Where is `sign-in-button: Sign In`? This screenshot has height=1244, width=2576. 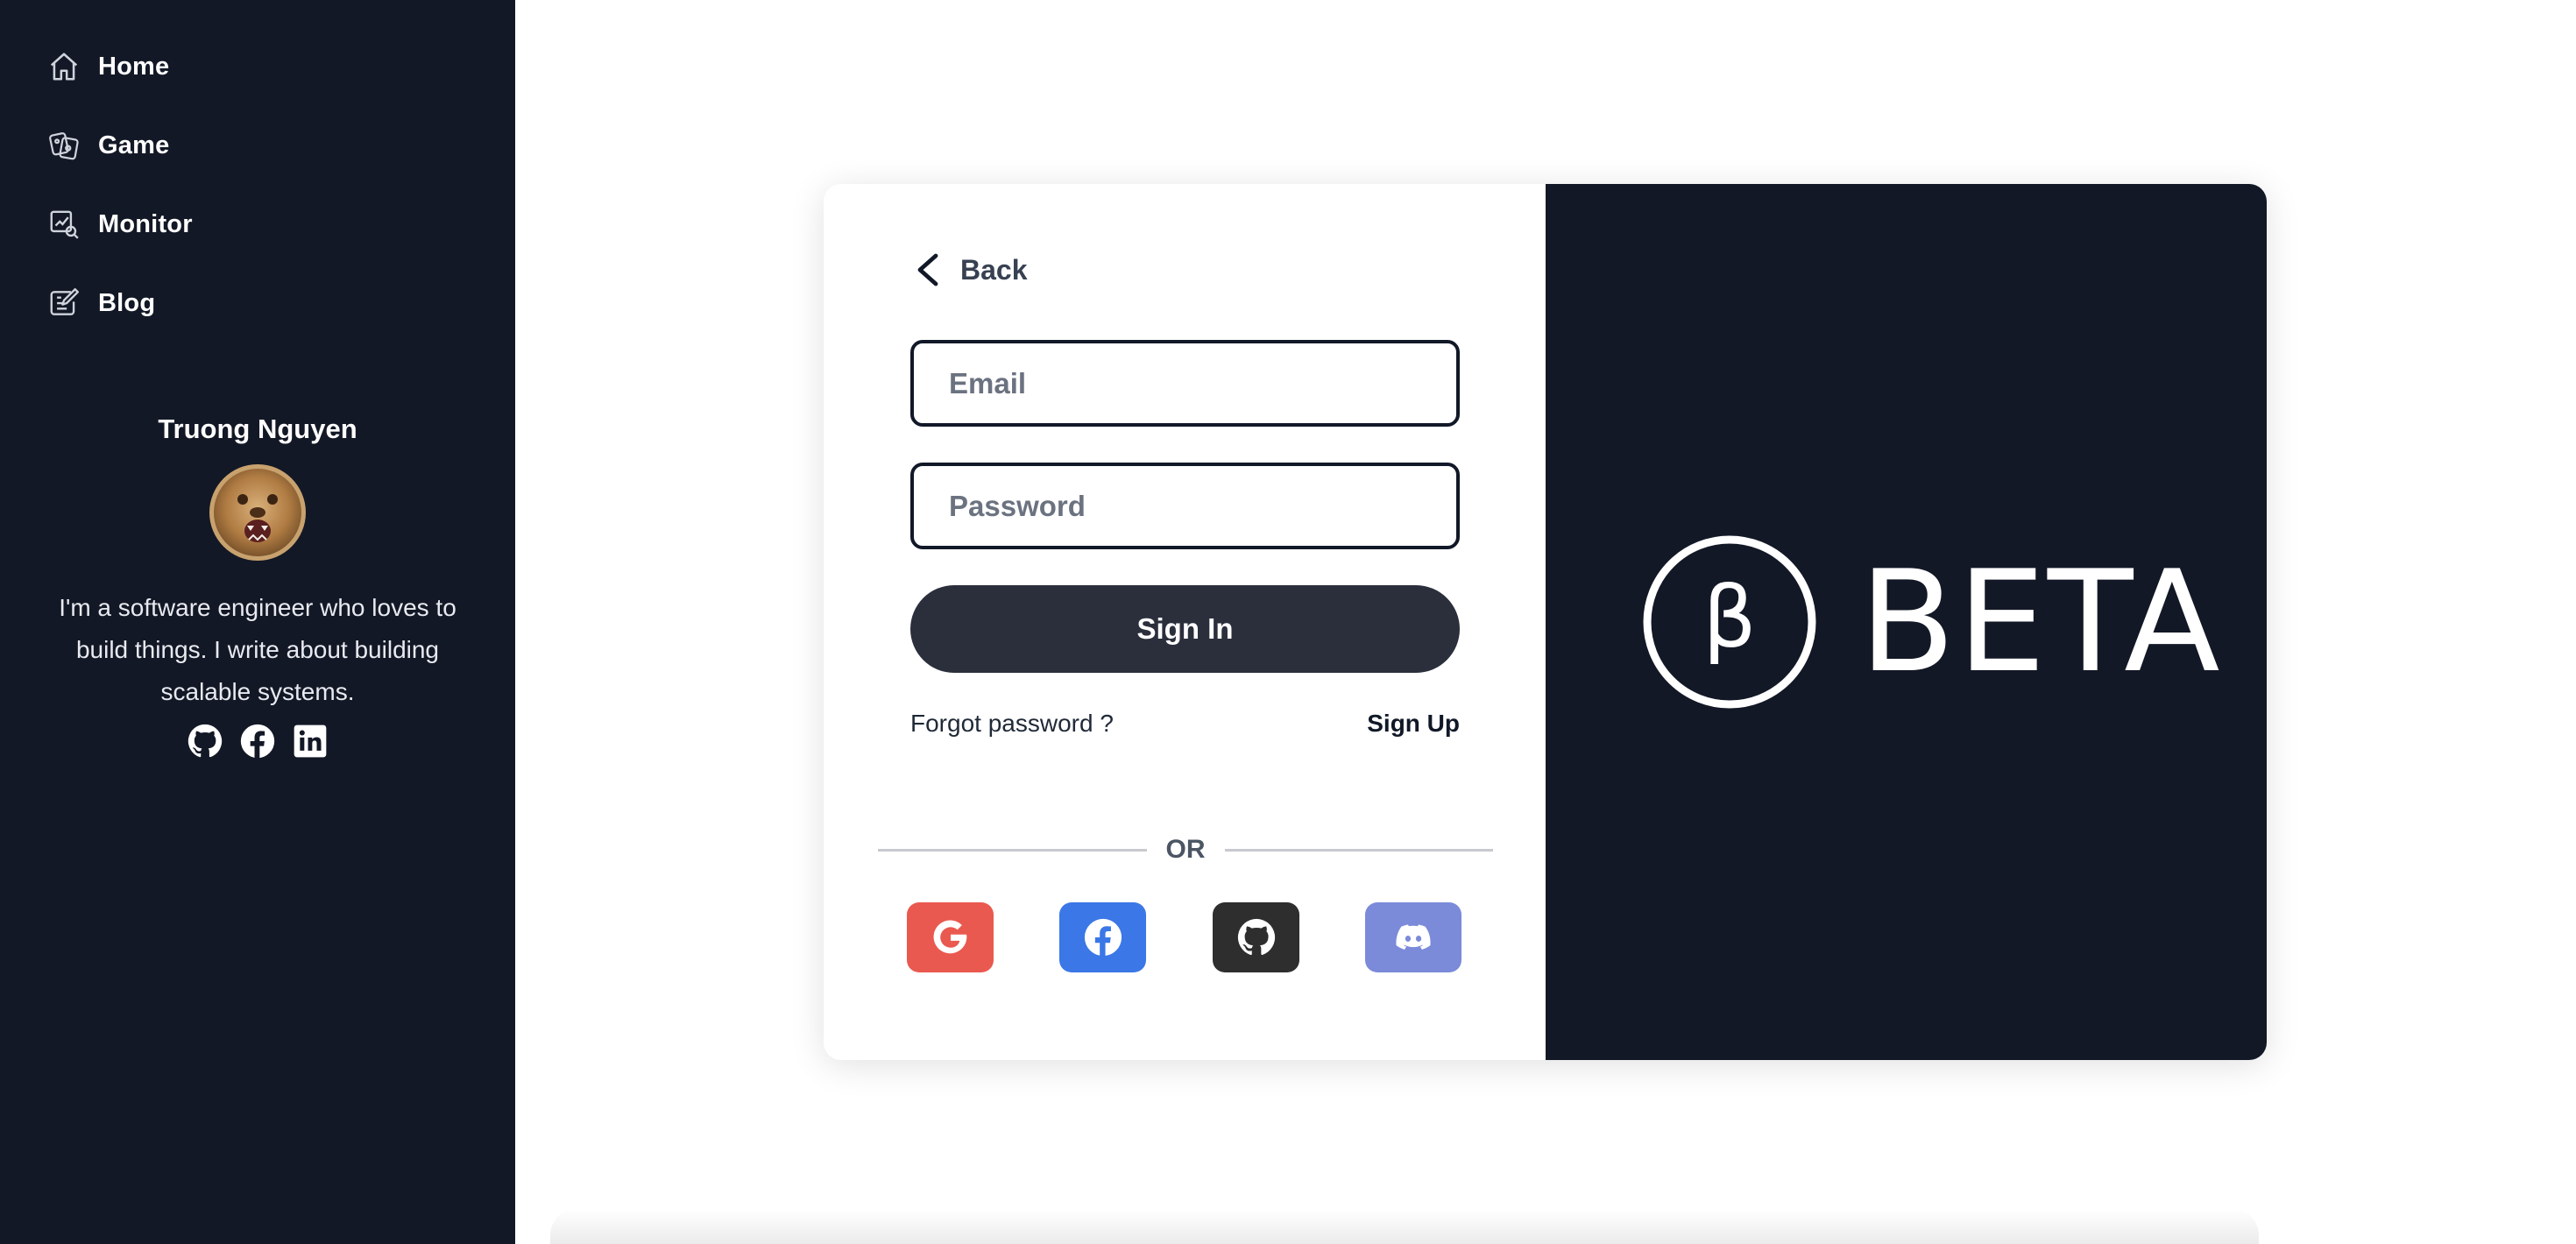 sign-in-button: Sign In is located at coordinates (1185, 629).